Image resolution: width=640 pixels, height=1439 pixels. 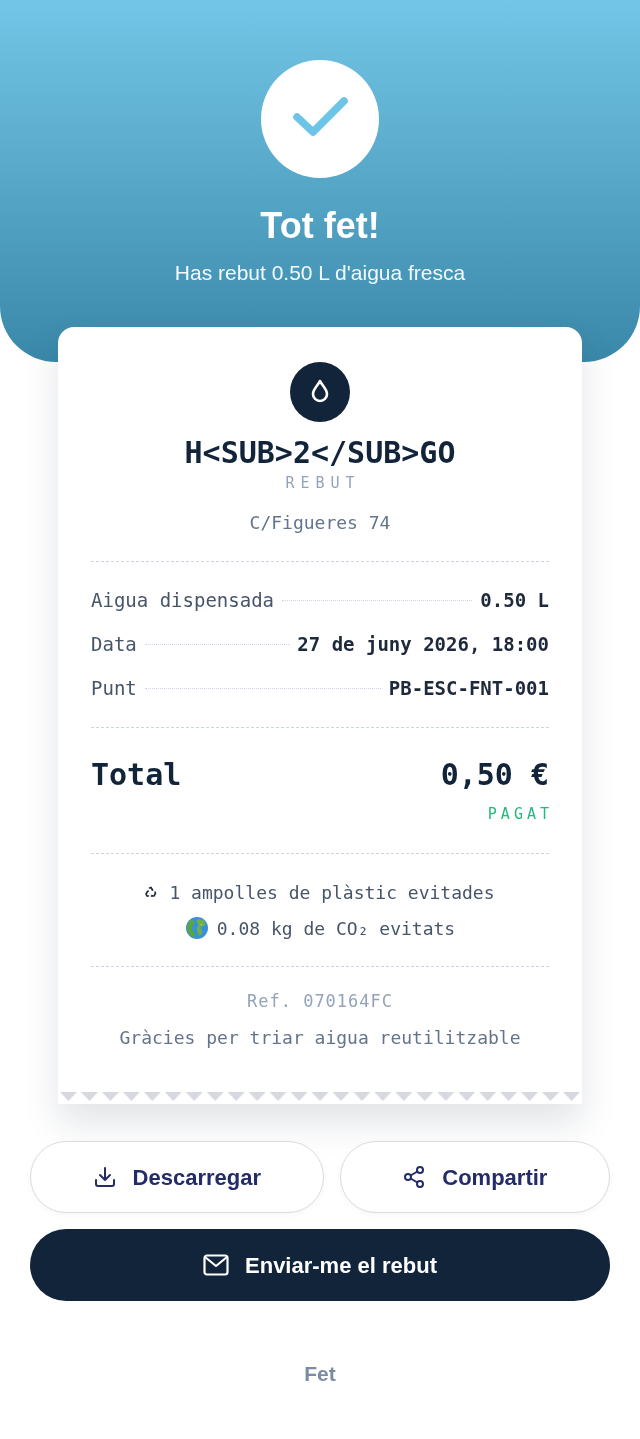 What do you see at coordinates (320, 1038) in the screenshot?
I see `thanks-text: Gràcies per triar aigua reutilitzable` at bounding box center [320, 1038].